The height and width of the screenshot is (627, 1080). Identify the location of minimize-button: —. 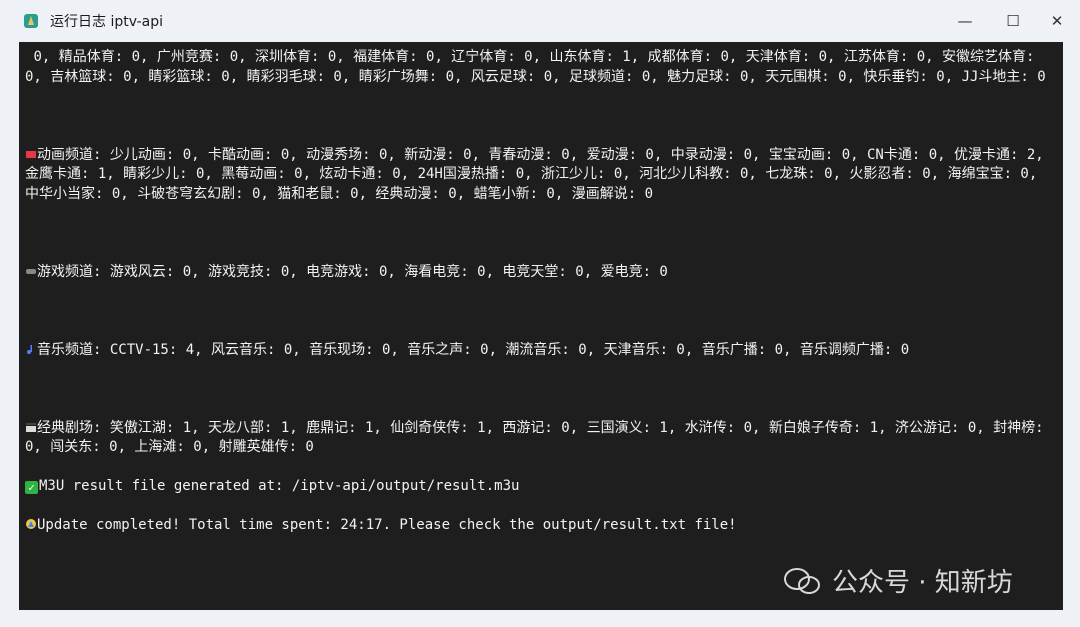
(965, 21).